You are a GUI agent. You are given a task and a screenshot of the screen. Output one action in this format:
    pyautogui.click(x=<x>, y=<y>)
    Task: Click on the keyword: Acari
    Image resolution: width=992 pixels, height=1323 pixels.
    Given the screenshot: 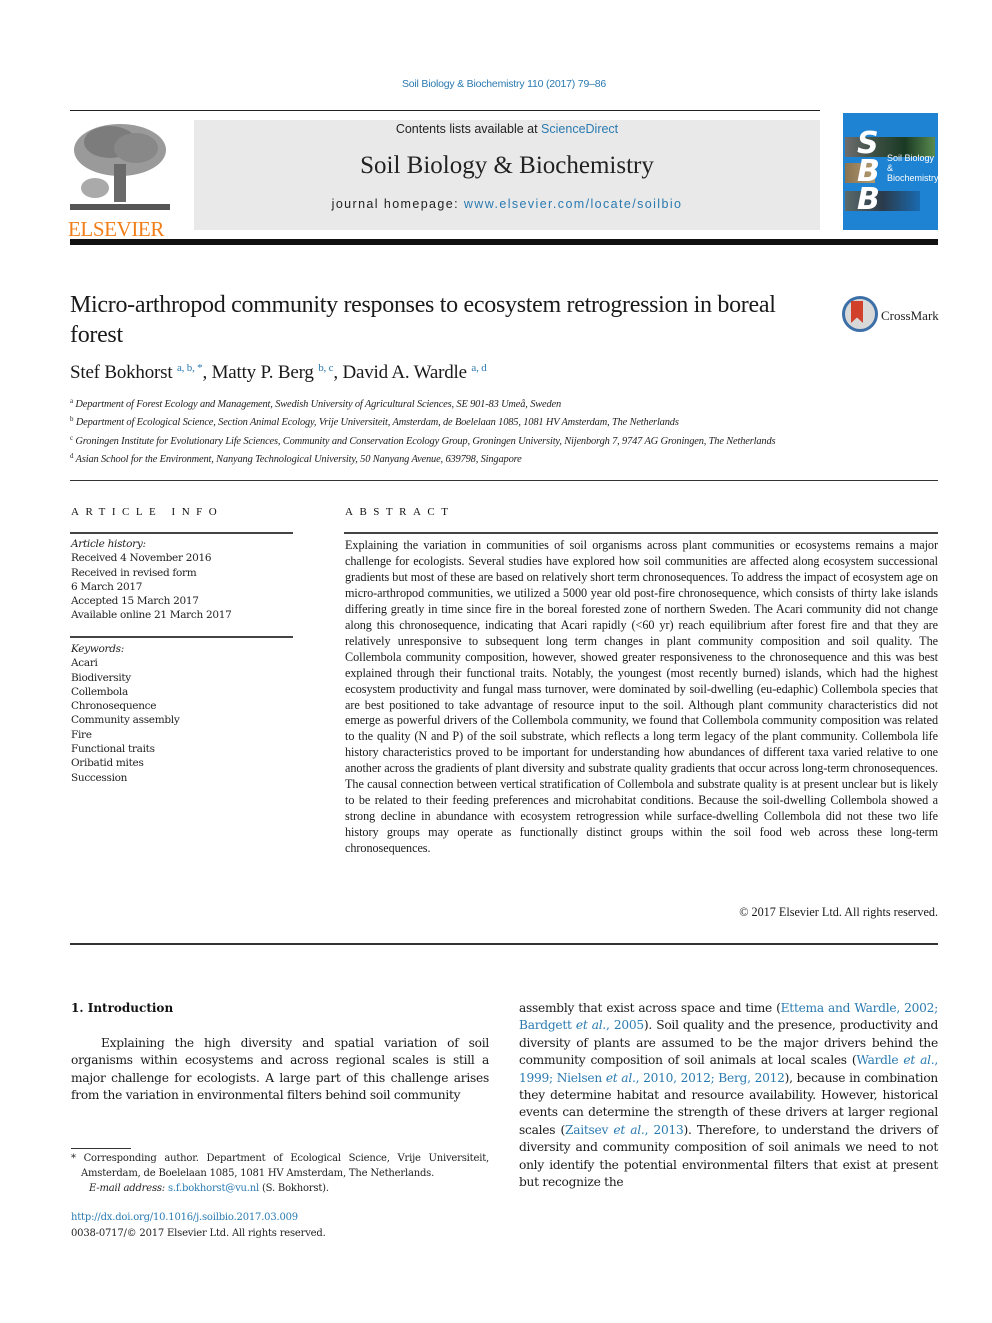 What is the action you would take?
    pyautogui.click(x=84, y=663)
    